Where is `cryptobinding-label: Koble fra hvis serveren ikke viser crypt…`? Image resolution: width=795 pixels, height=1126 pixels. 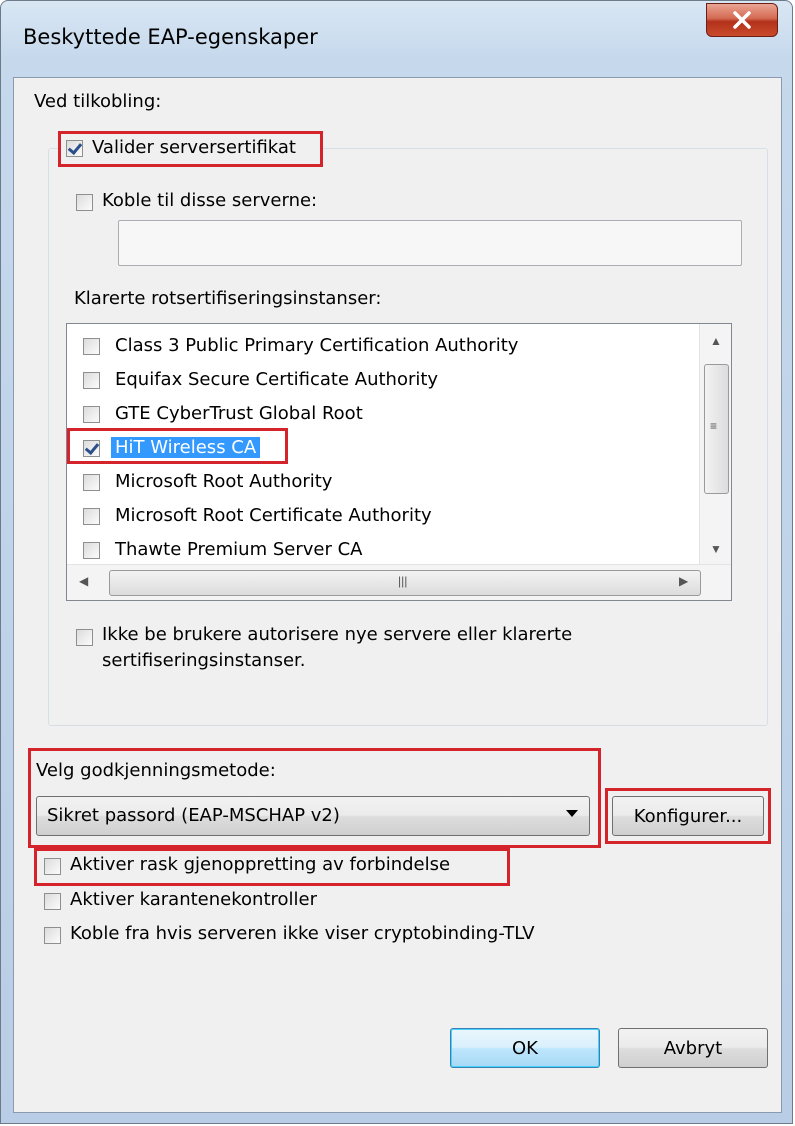
cryptobinding-label: Koble fra hvis serveren ikke viser crypt… is located at coordinates (302, 933).